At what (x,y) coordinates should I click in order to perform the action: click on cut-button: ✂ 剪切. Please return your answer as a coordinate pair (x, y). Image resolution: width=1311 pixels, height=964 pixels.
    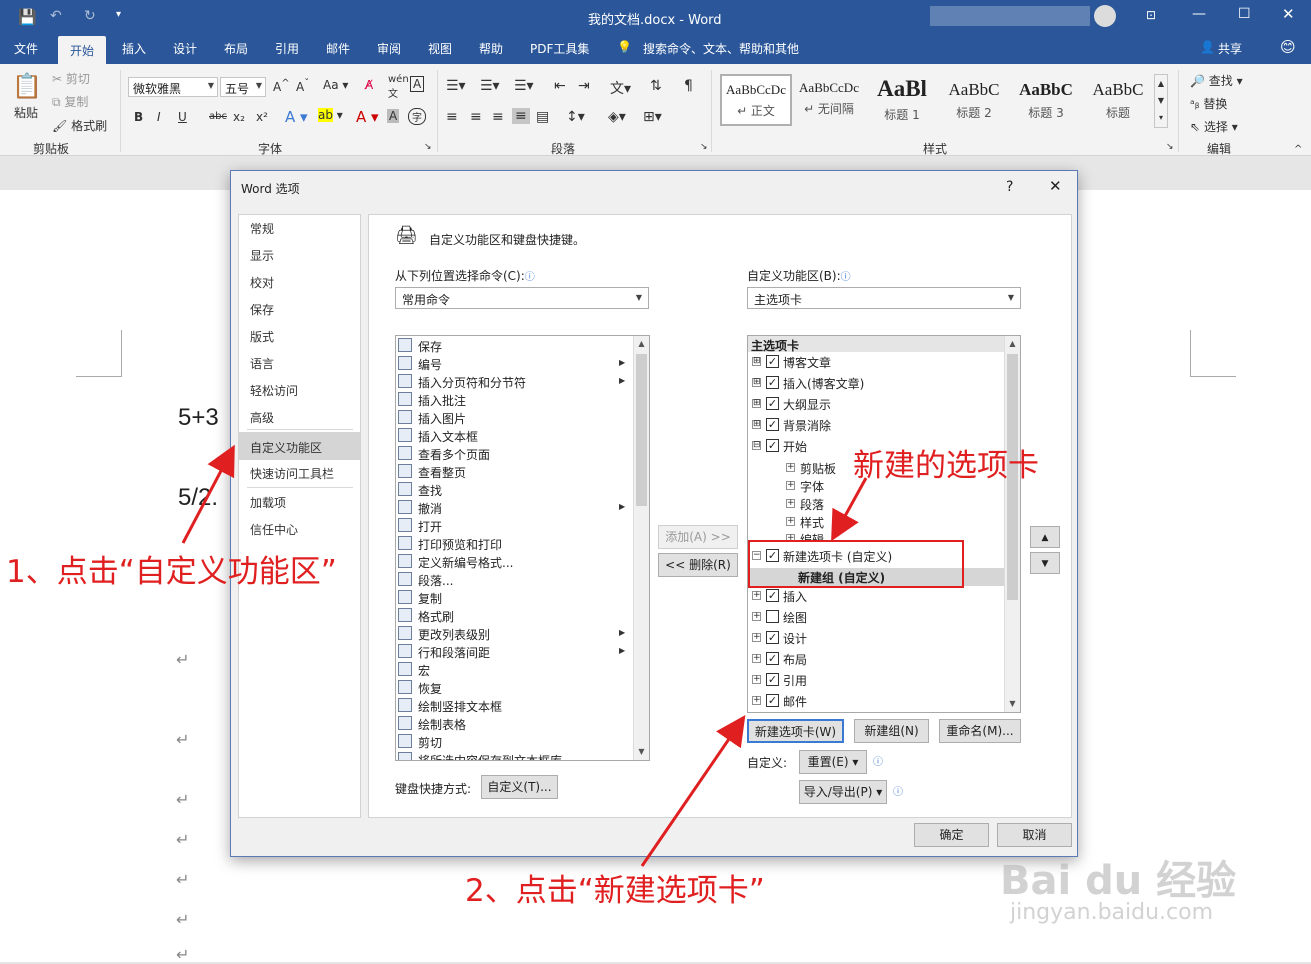
    Looking at the image, I should click on (71, 78).